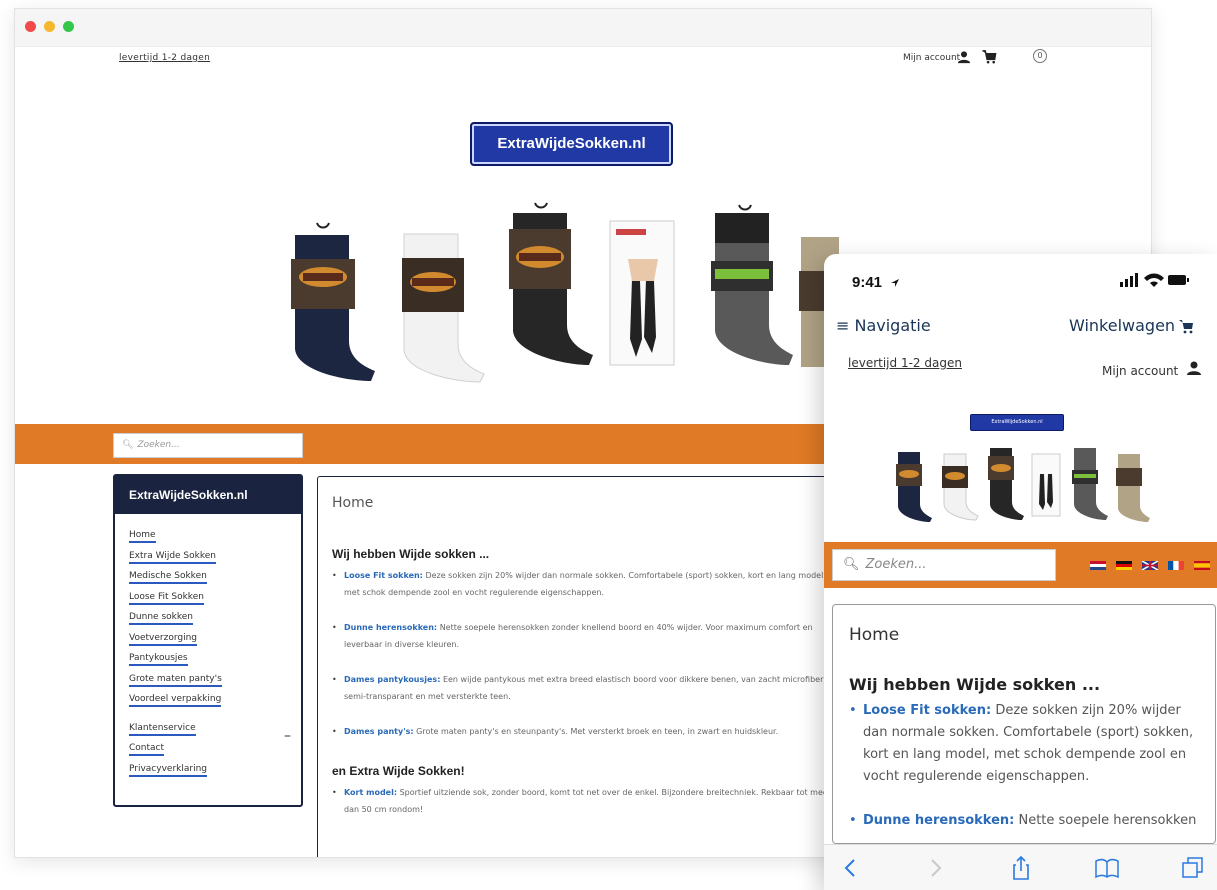  Describe the element at coordinates (443, 308) in the screenshot. I see `white-sock-image` at that location.